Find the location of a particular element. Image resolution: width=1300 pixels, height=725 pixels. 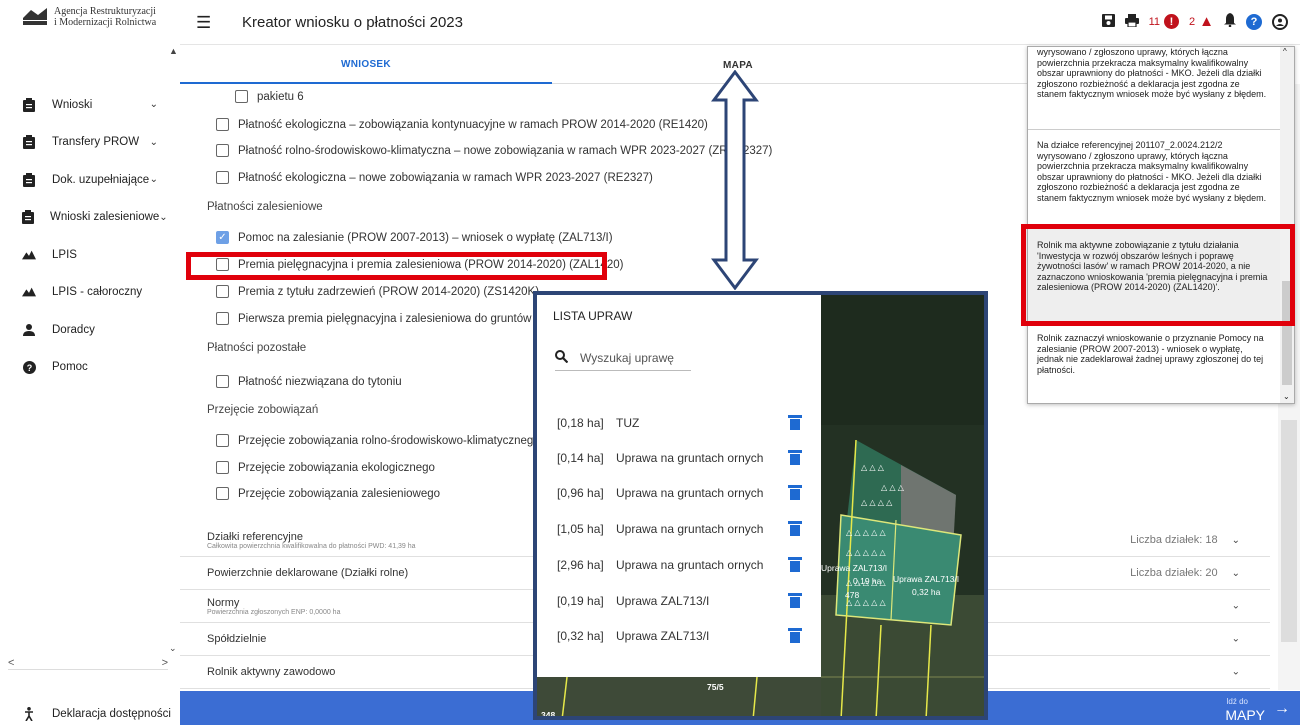

accessibility-icon is located at coordinates (29, 714).